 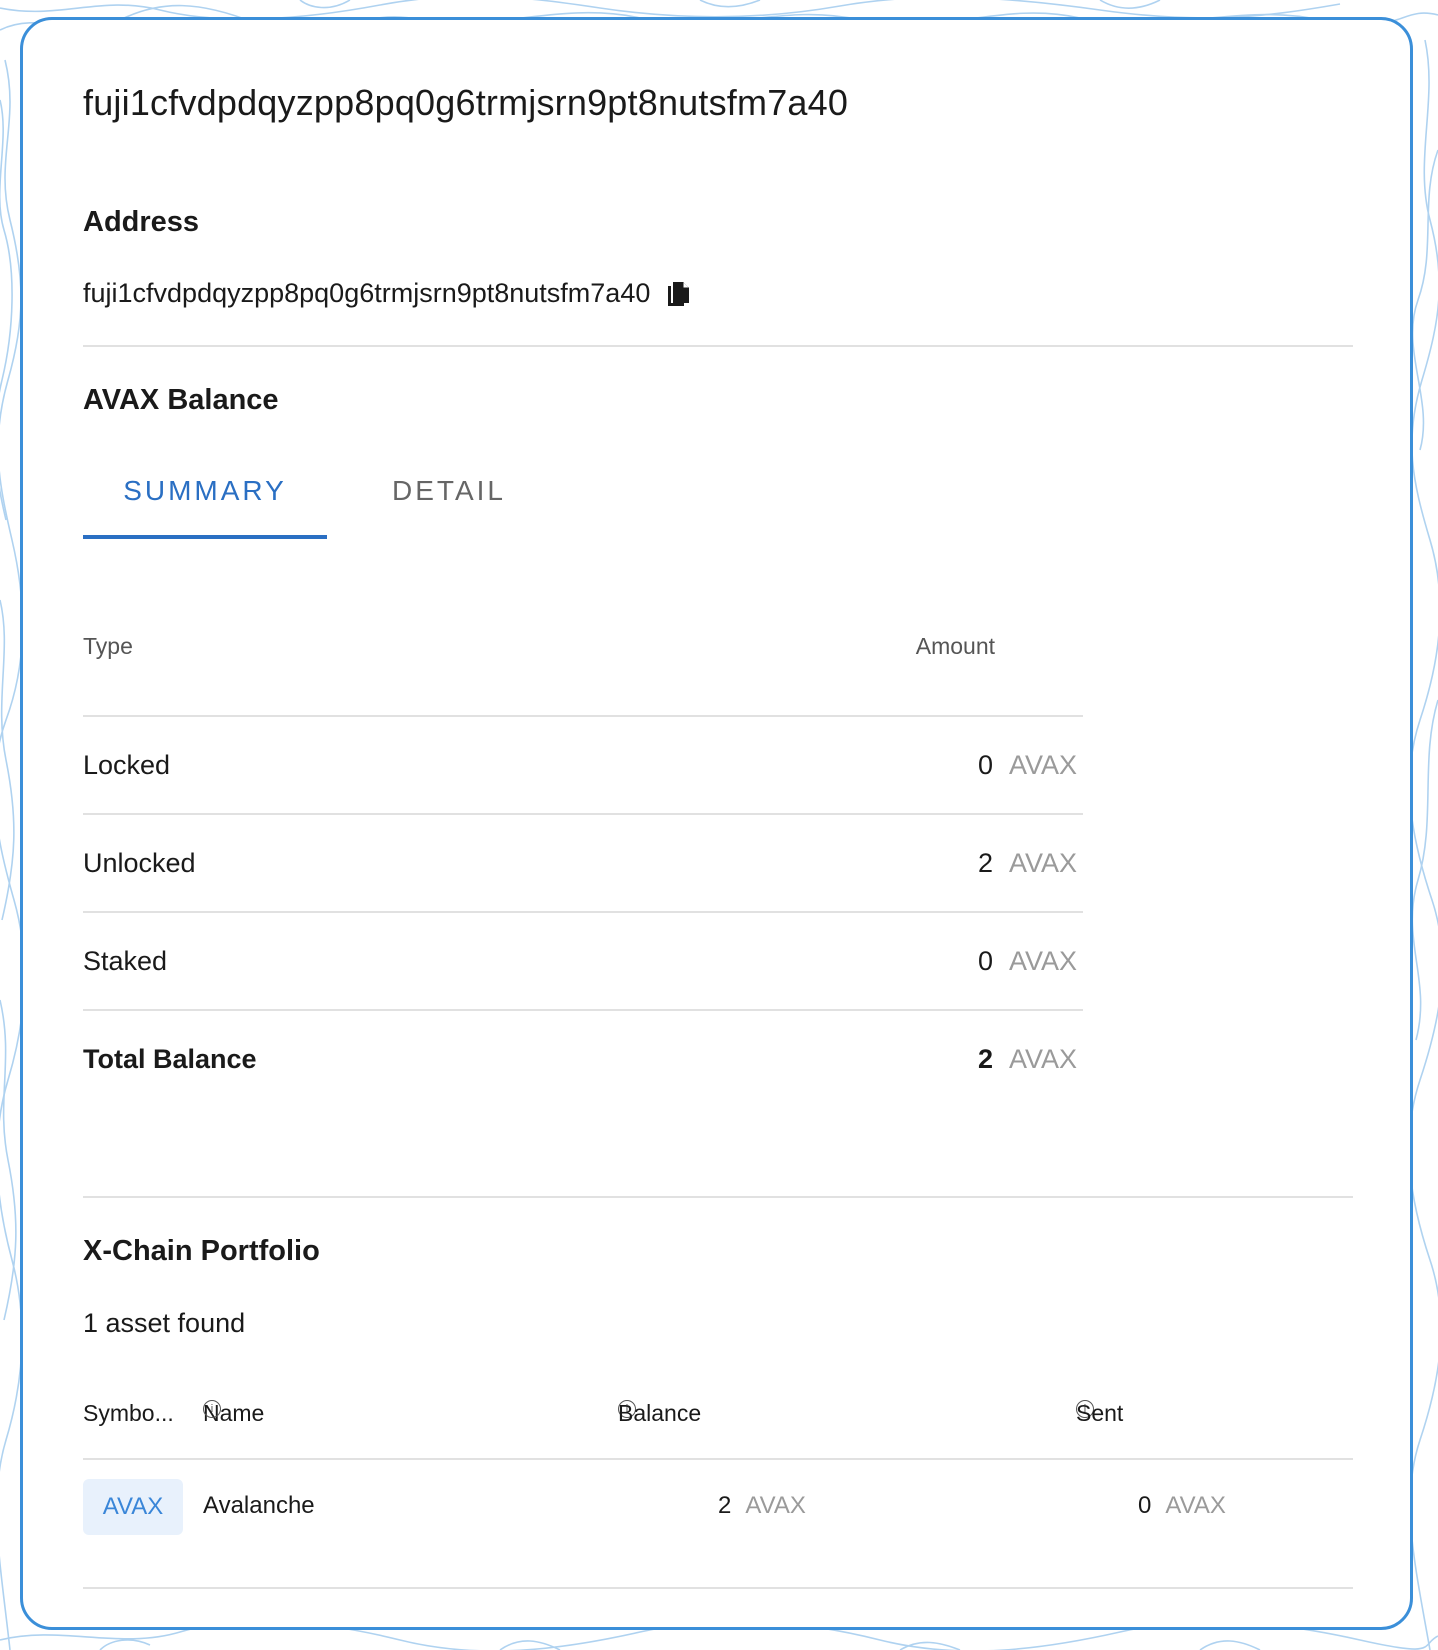 I want to click on balance-tabs: SUMMARY DETAIL, so click(x=327, y=507).